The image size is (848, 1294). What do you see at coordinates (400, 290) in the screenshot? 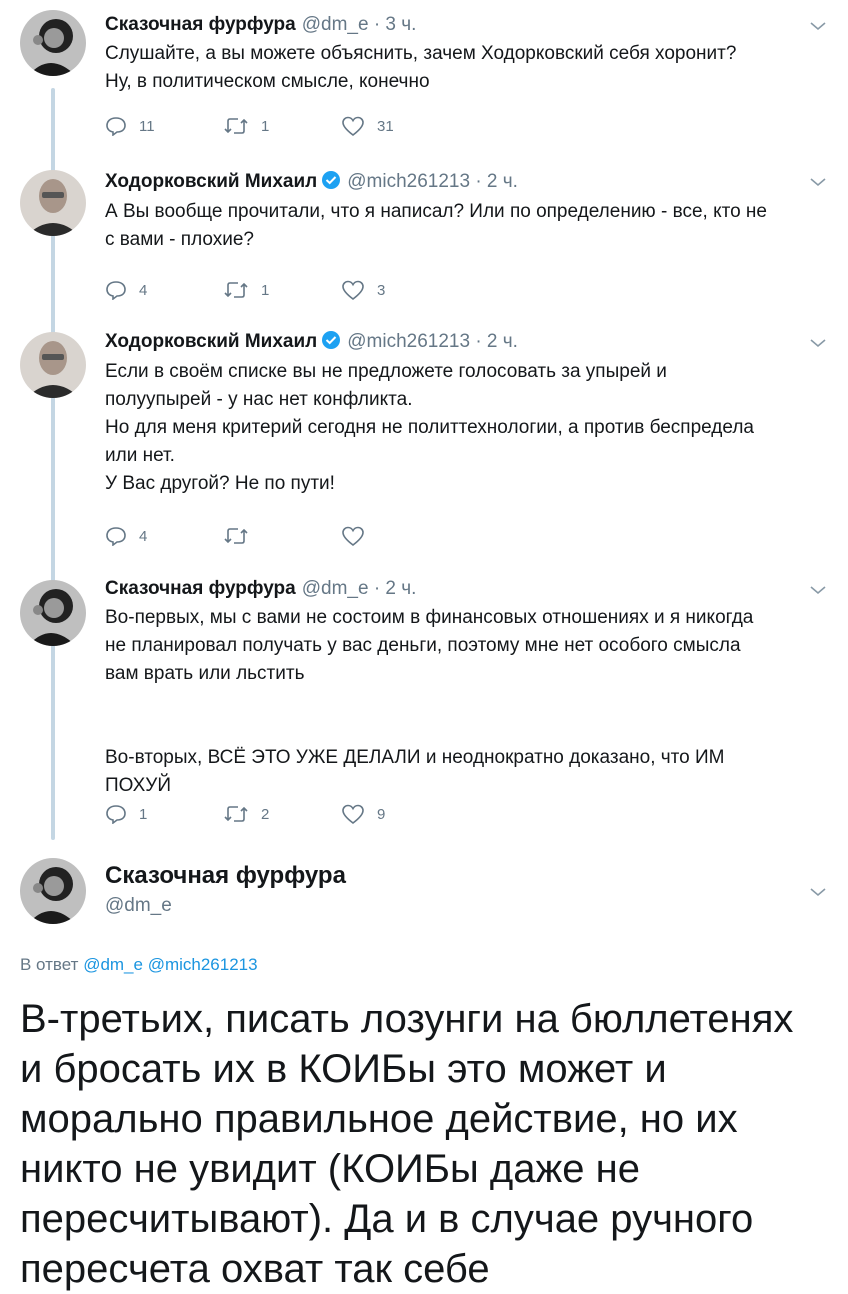
I see `like-button: 3` at bounding box center [400, 290].